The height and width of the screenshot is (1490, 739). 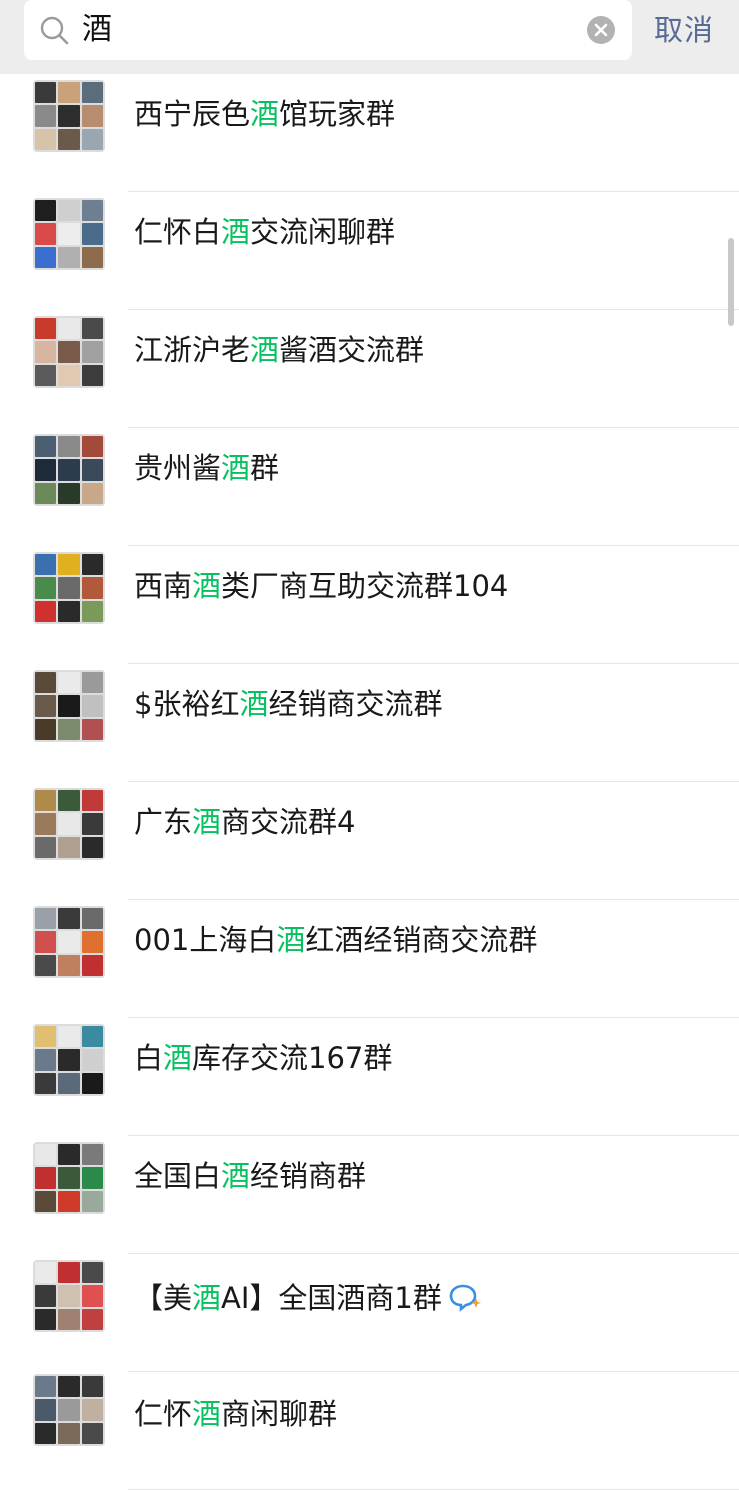 I want to click on group-name: 全国白酒经销商群, so click(x=250, y=1176).